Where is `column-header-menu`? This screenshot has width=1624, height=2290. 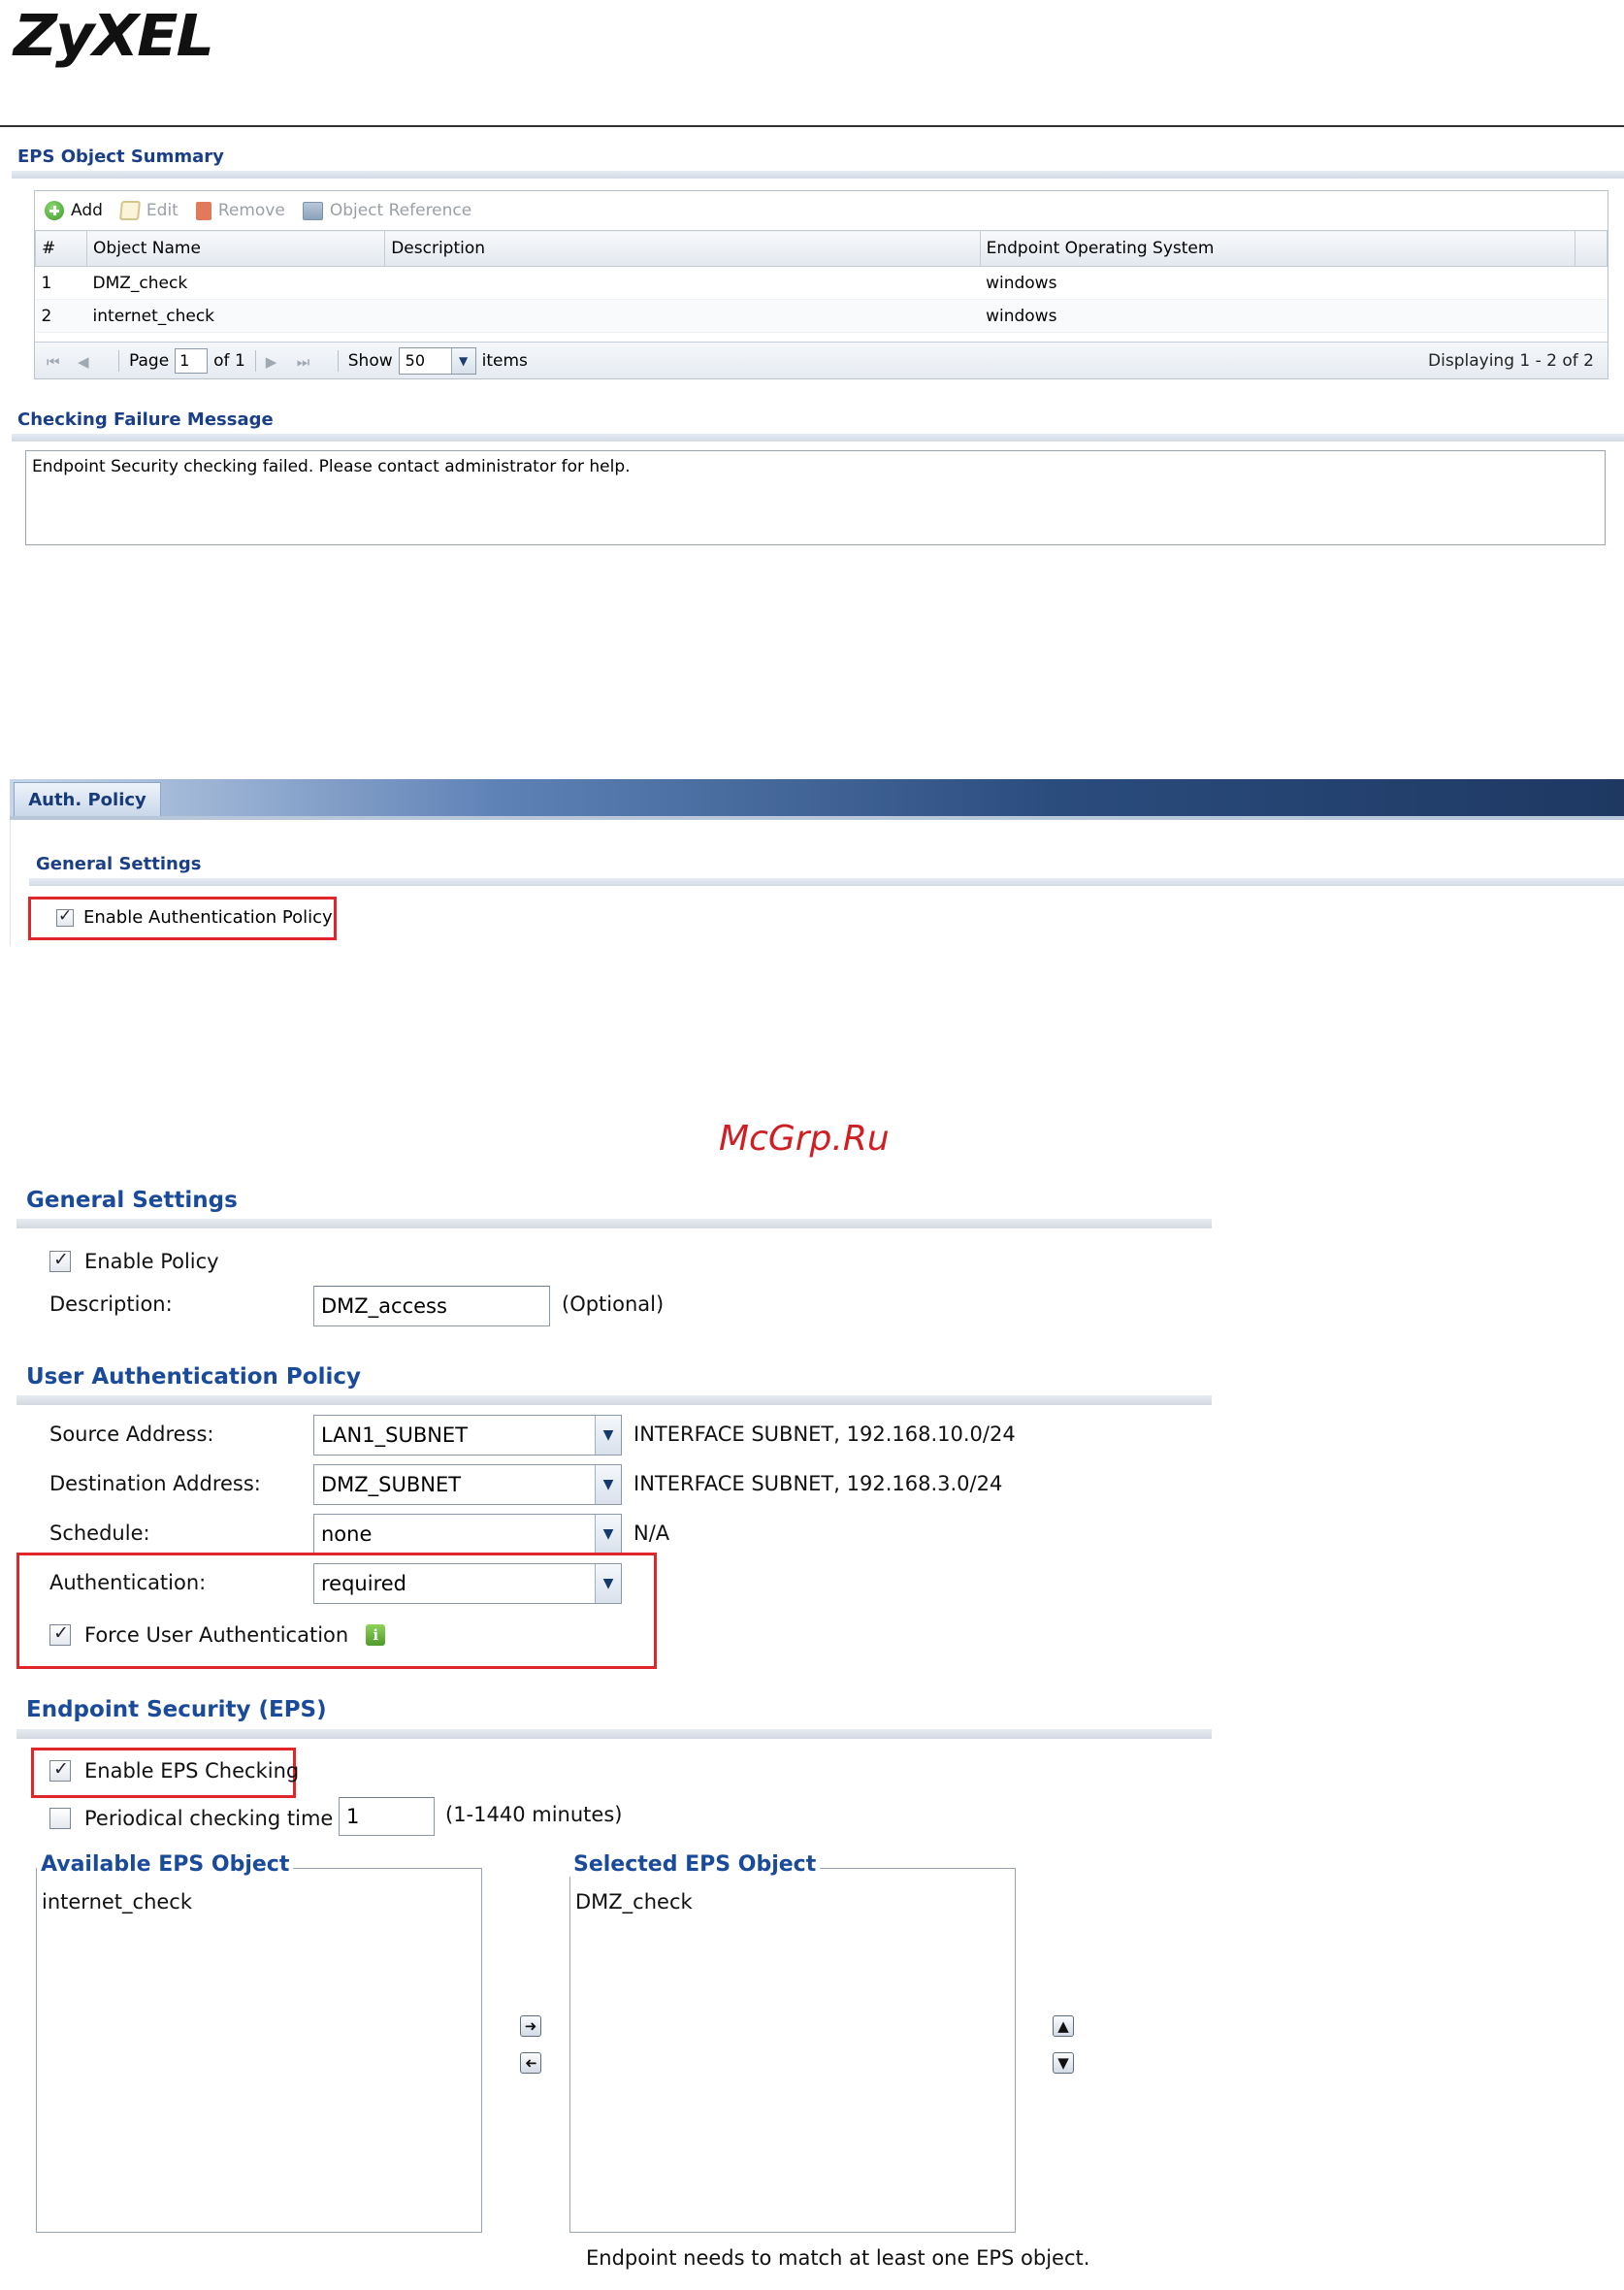 column-header-menu is located at coordinates (1591, 248).